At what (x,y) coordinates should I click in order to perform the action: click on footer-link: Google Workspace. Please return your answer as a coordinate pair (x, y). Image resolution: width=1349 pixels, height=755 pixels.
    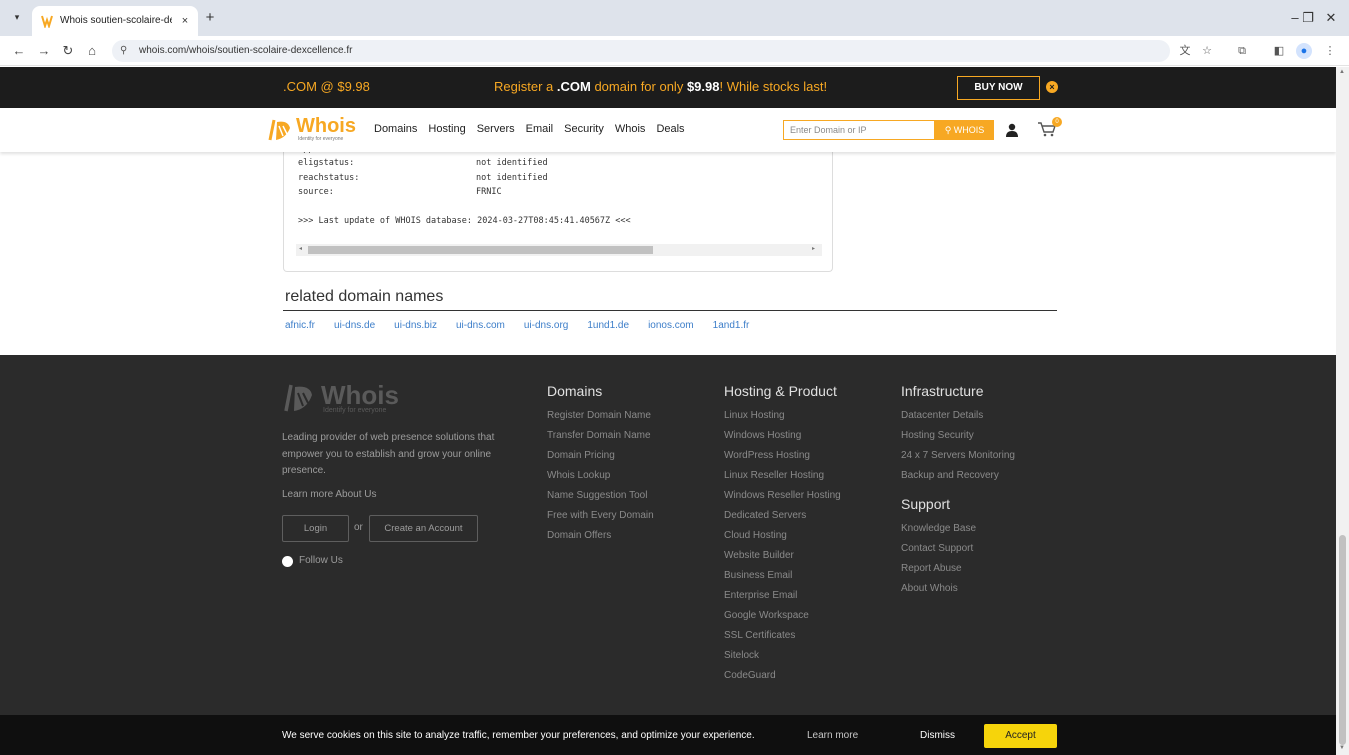
    Looking at the image, I should click on (766, 615).